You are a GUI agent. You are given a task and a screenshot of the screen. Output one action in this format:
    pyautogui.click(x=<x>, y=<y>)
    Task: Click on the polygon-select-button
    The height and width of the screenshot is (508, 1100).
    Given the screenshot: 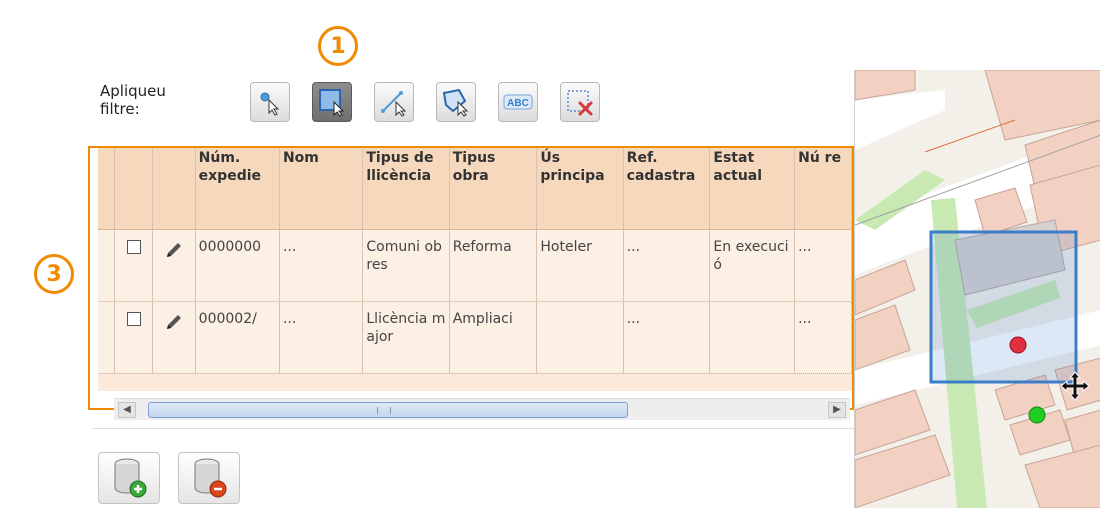 What is the action you would take?
    pyautogui.click(x=456, y=102)
    